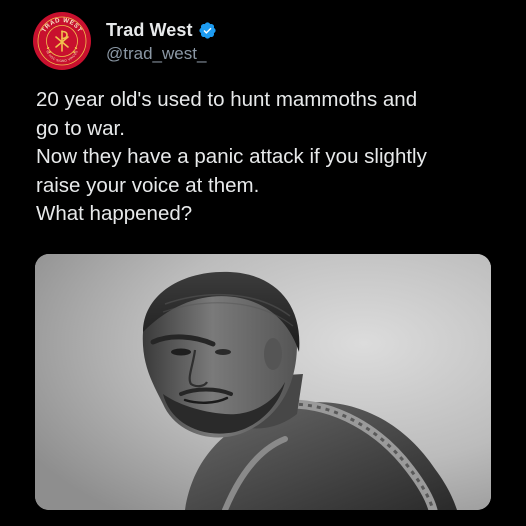 This screenshot has height=526, width=526. Describe the element at coordinates (114, 213) in the screenshot. I see `tweet-text-line: What happened?` at that location.